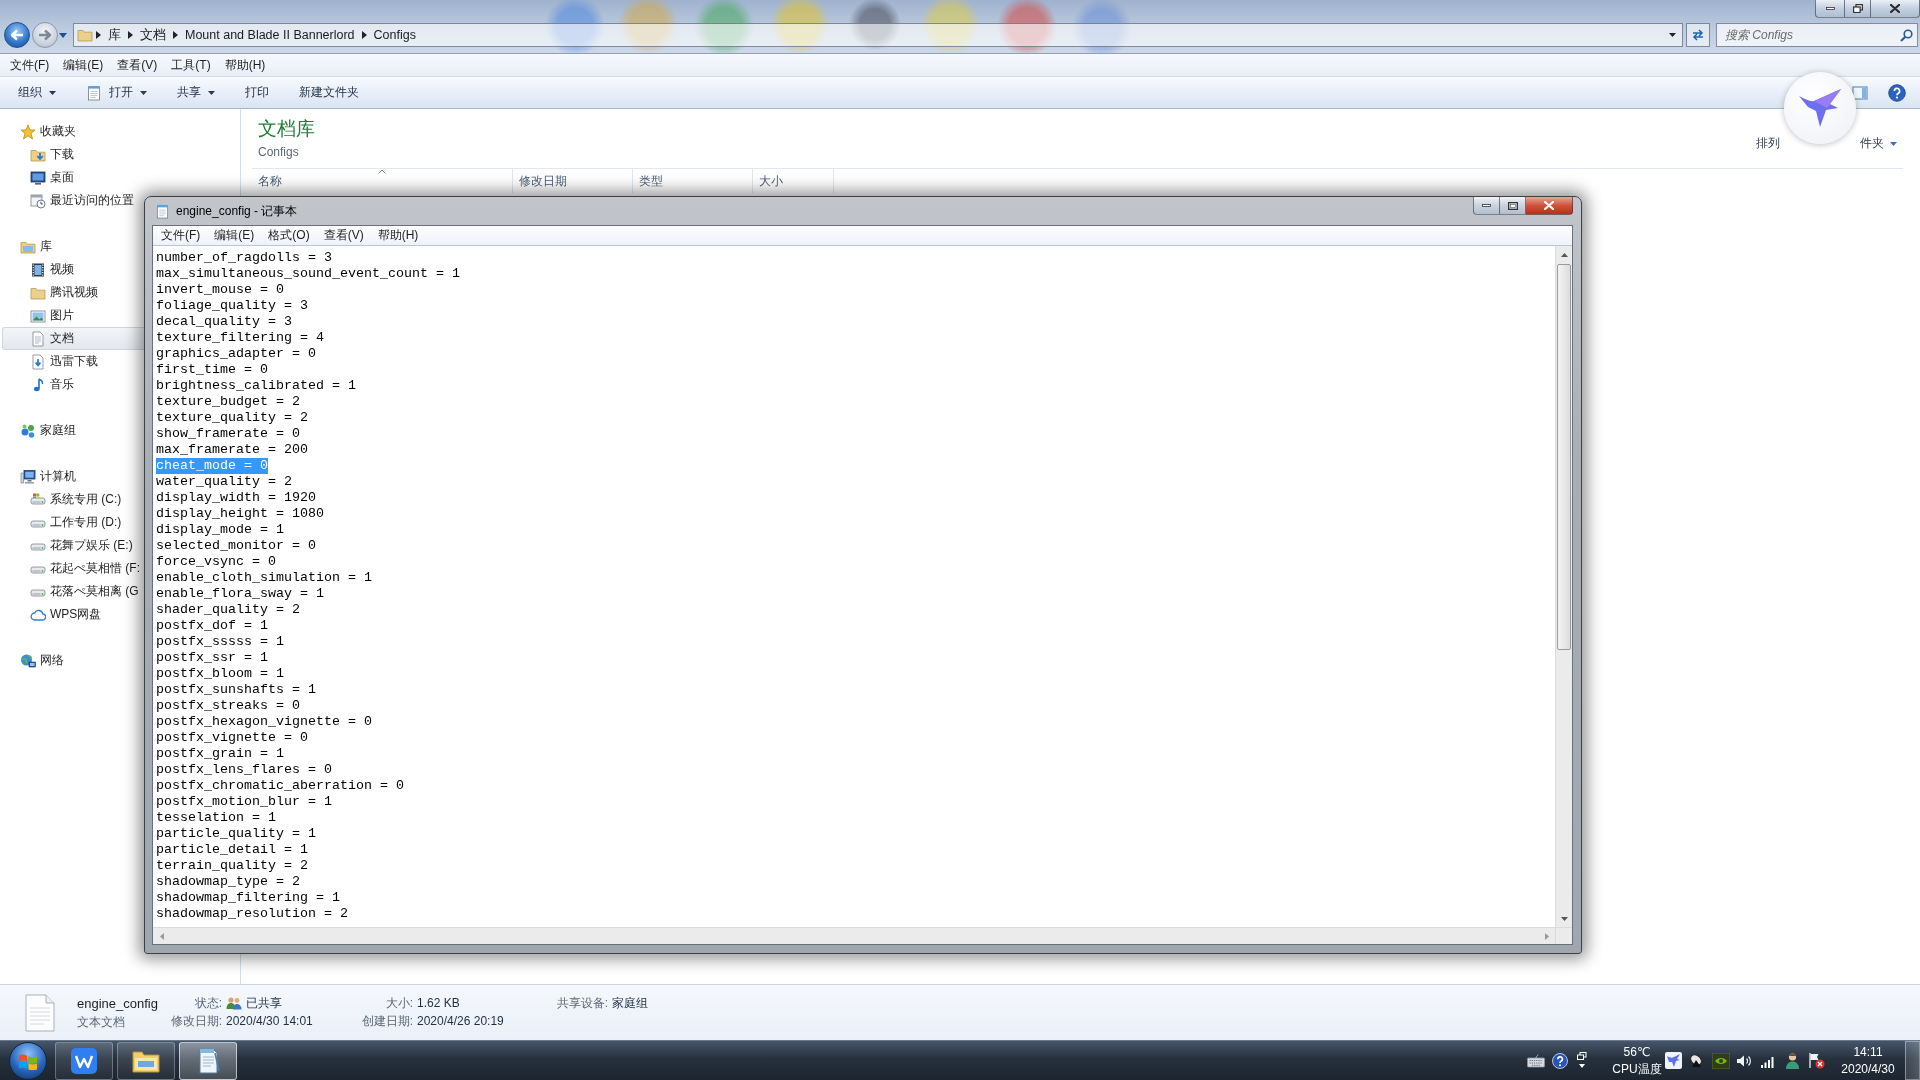  I want to click on maximize-icon, so click(1512, 205).